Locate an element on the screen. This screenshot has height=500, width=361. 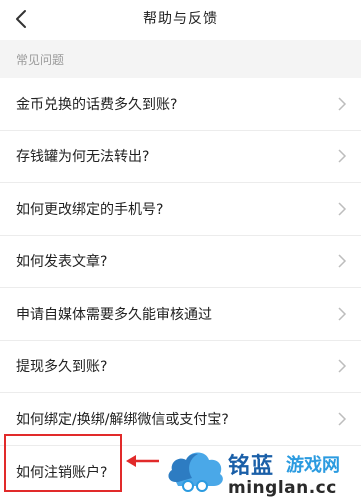
faq-item: 提现多久到账? is located at coordinates (180, 366).